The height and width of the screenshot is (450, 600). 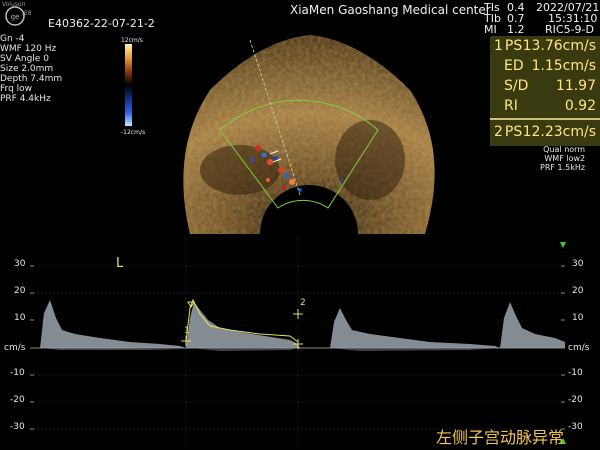 I want to click on param-sv-angle: SV Angle 0, so click(x=24, y=59).